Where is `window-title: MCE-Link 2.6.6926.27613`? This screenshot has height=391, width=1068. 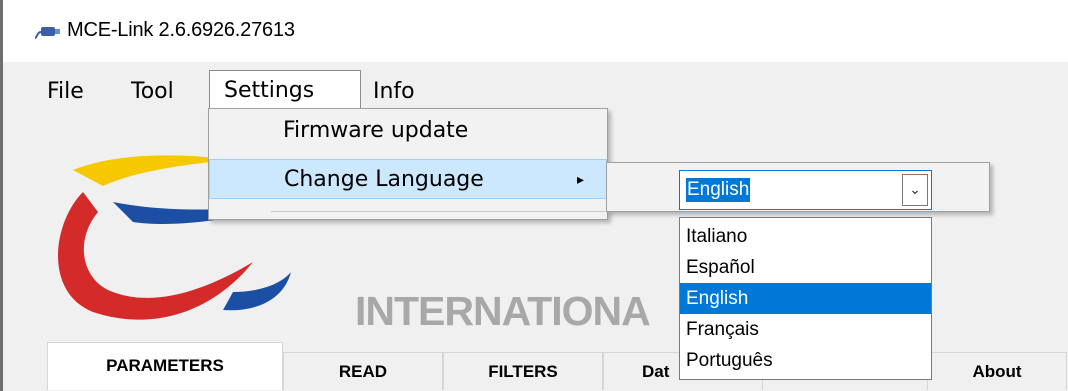
window-title: MCE-Link 2.6.6926.27613 is located at coordinates (181, 30).